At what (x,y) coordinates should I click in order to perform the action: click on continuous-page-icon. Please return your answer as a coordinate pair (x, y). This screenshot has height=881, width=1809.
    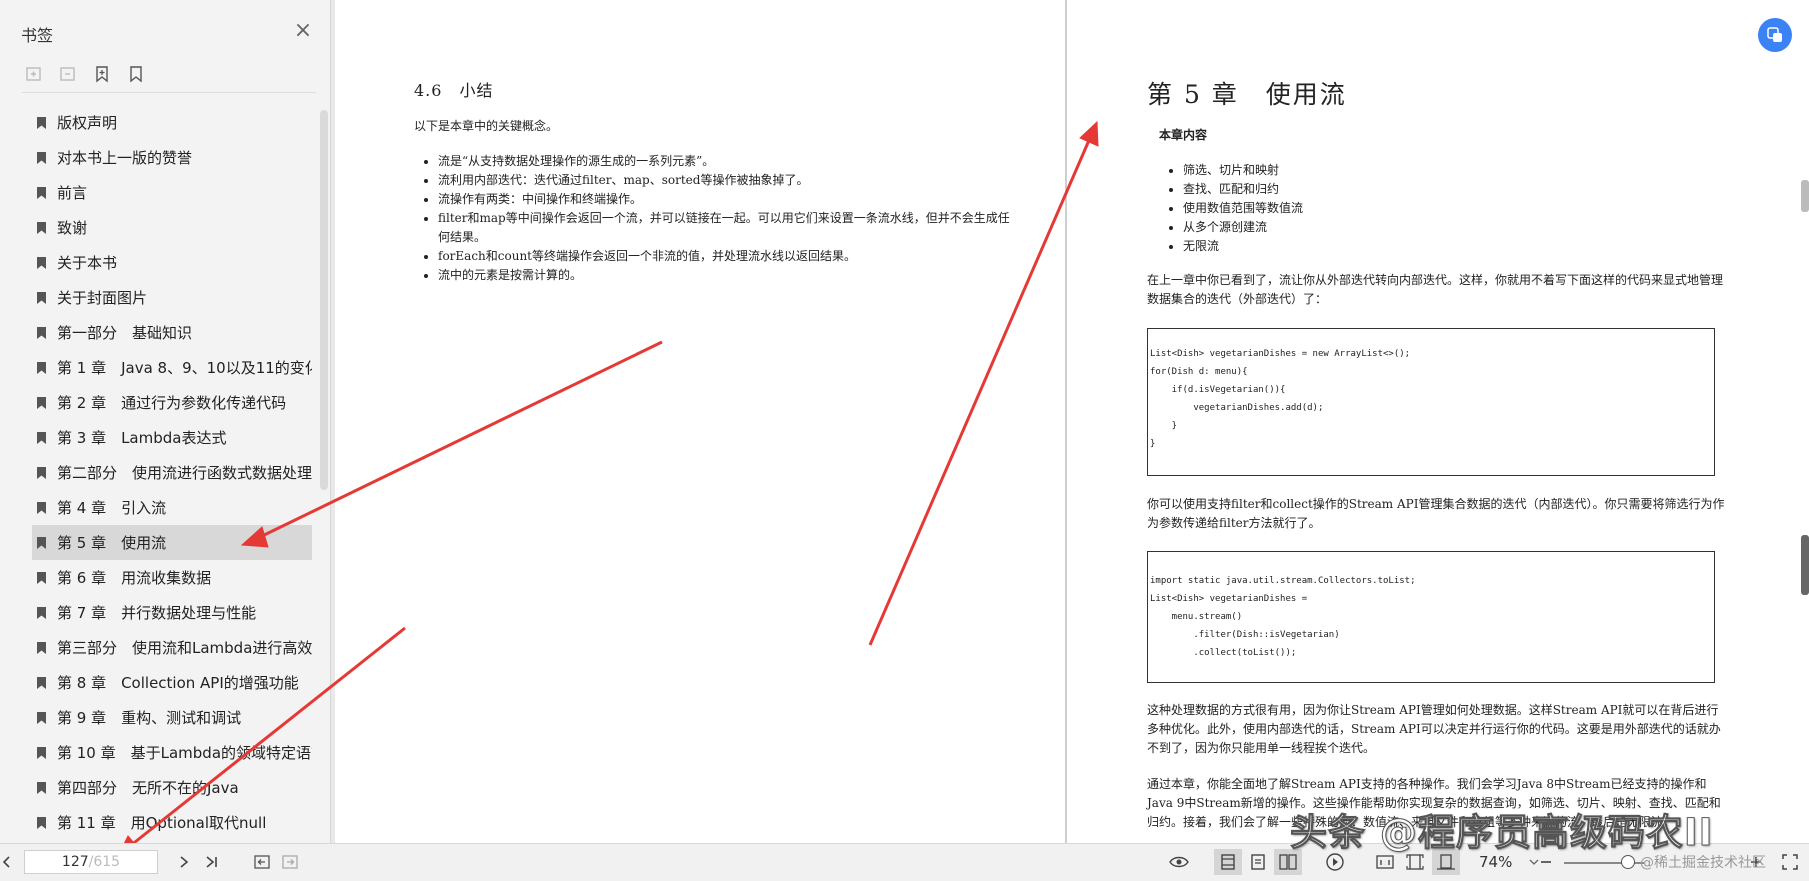
    Looking at the image, I should click on (1258, 862).